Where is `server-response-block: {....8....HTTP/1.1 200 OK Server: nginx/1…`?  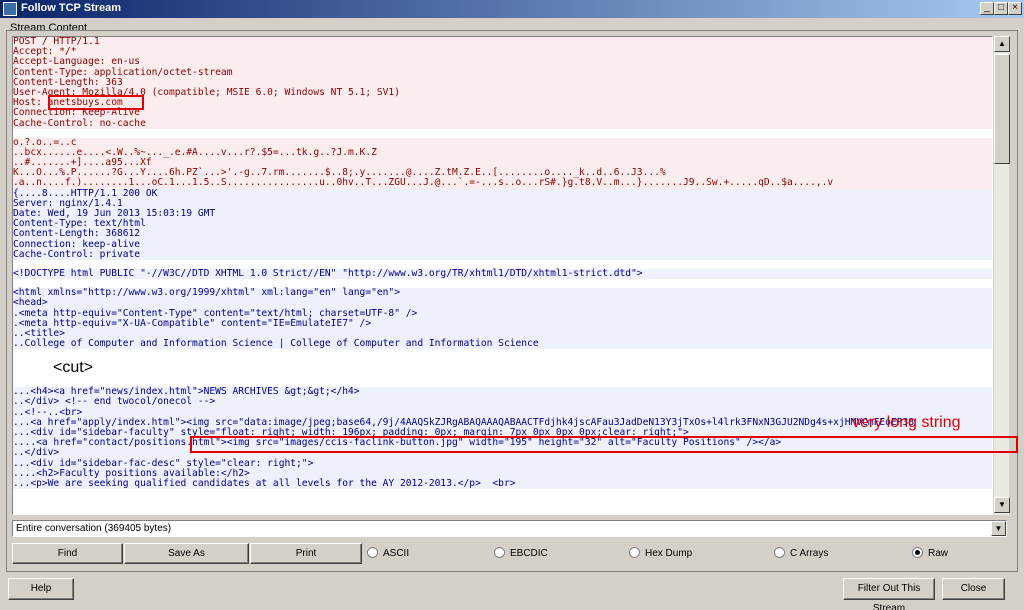 server-response-block: {....8....HTTP/1.1 200 OK Server: nginx/1… is located at coordinates (502, 224).